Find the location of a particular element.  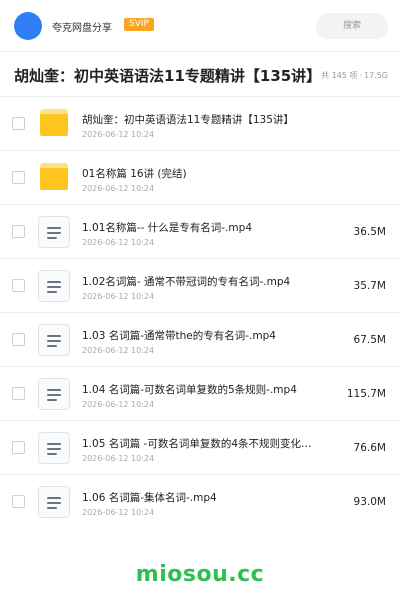

file-name: 1.01名称篇-- 什么是专有名词-.mp4 is located at coordinates (167, 228).